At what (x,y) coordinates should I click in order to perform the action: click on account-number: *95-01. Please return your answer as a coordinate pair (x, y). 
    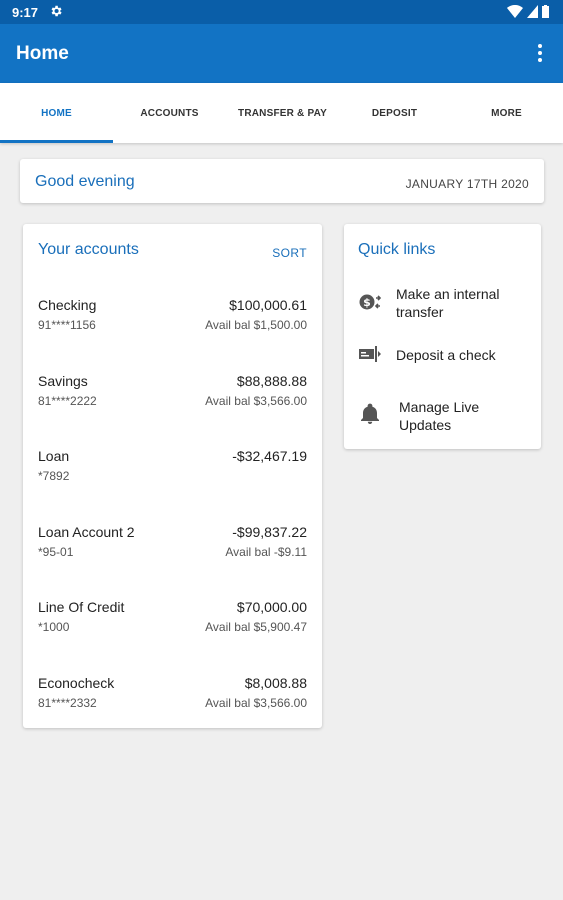
    Looking at the image, I should click on (56, 552).